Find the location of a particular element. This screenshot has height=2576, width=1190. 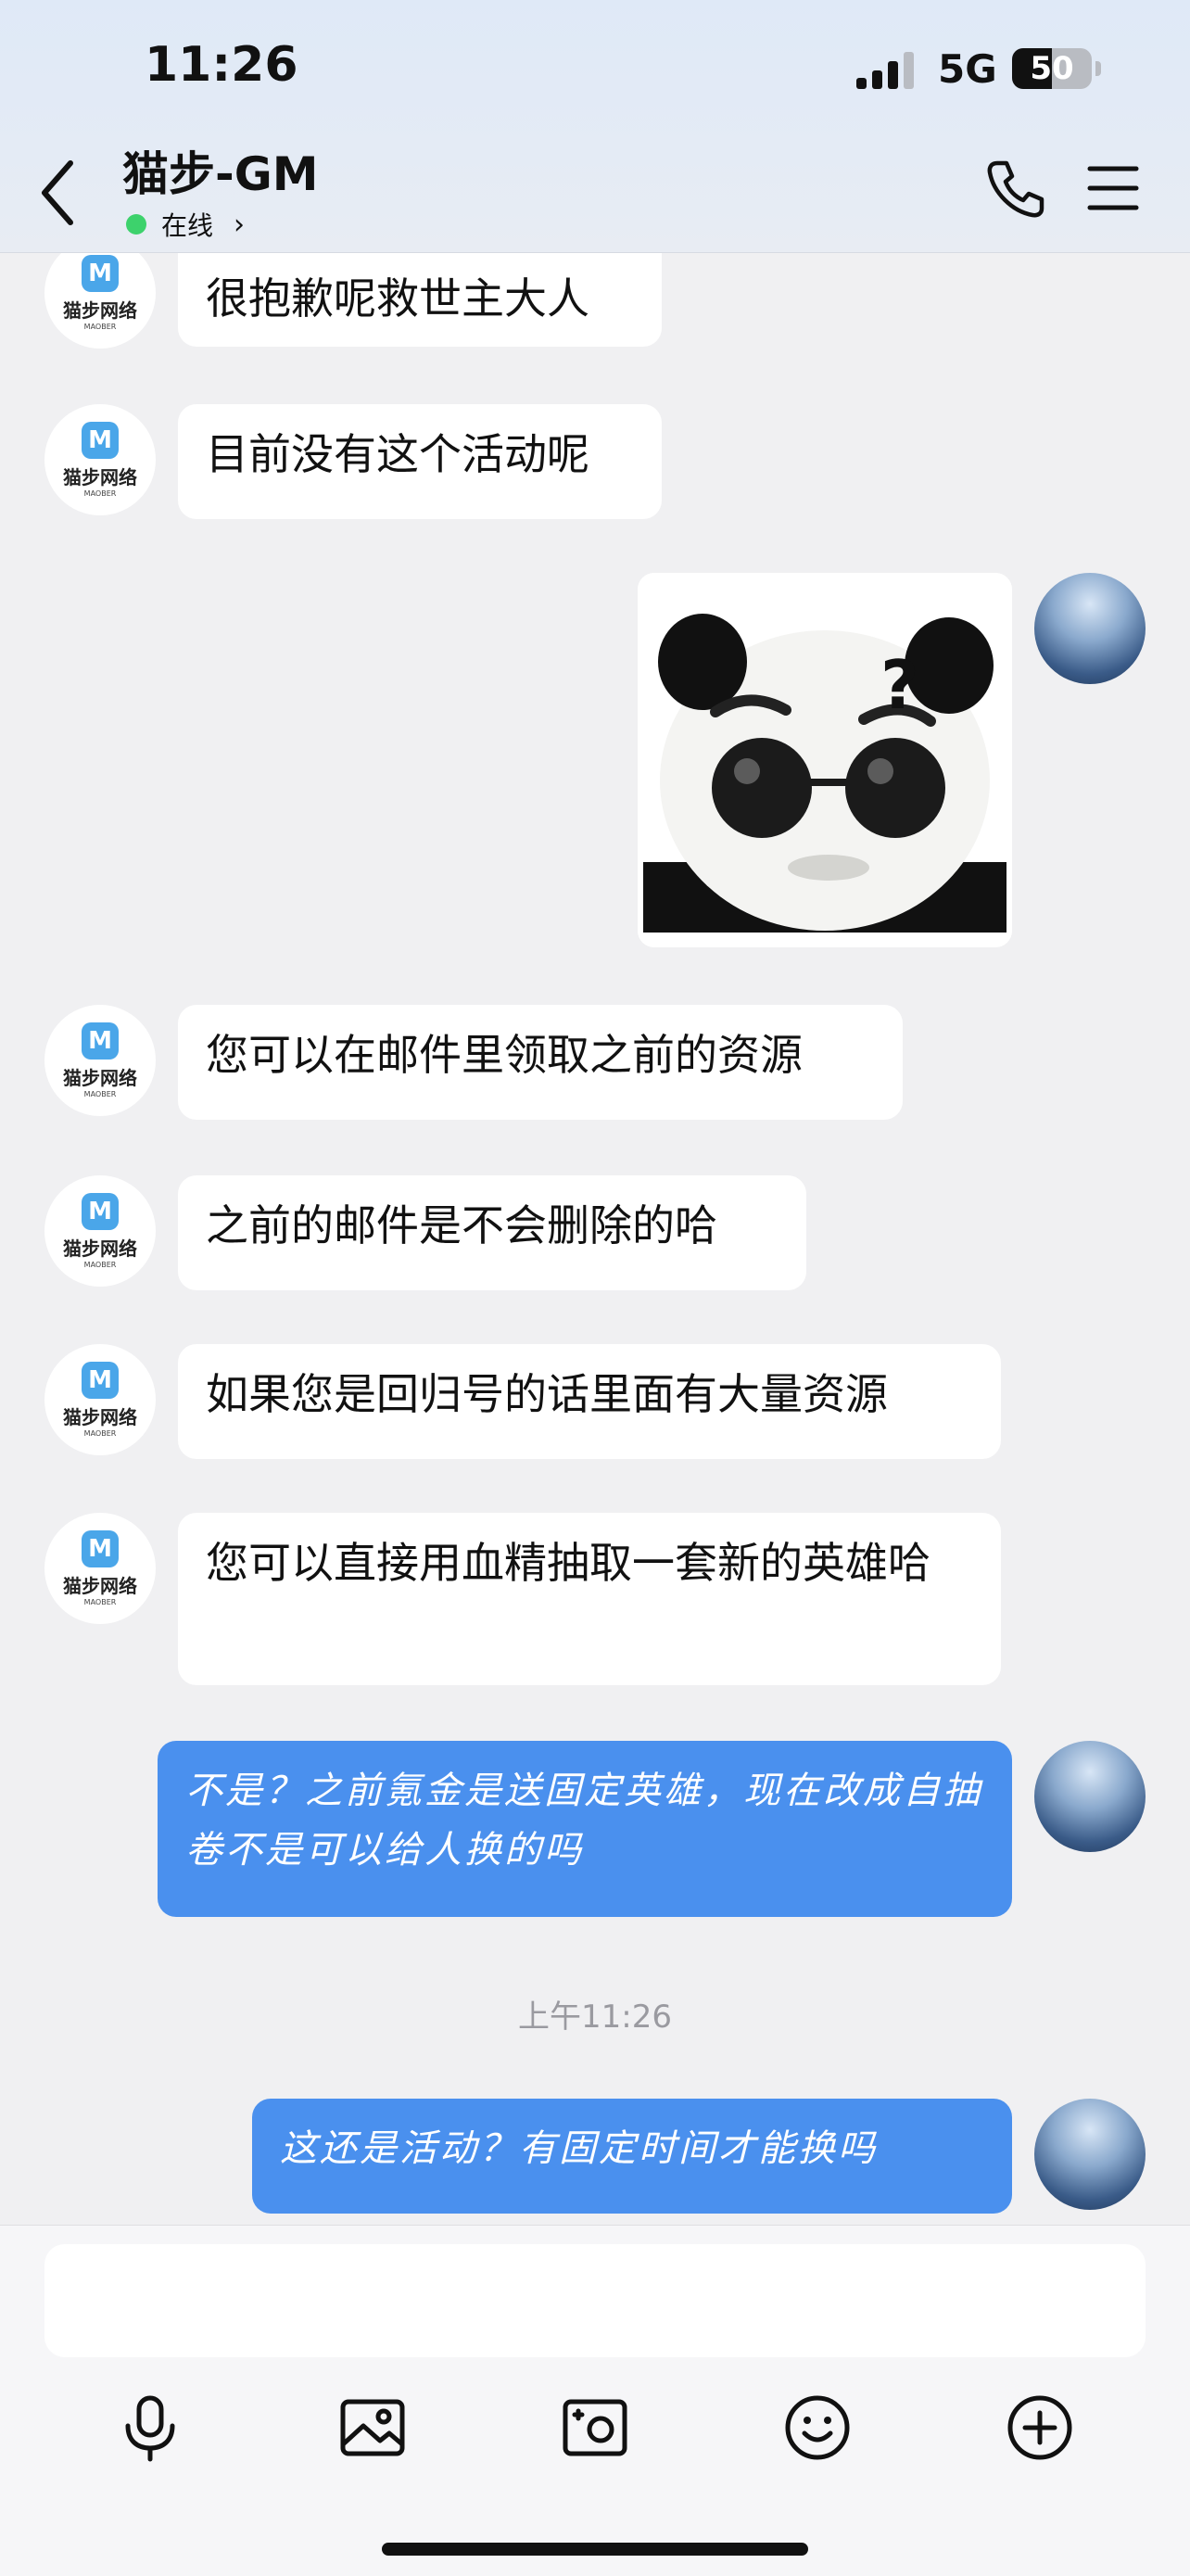

message-input is located at coordinates (595, 2300).